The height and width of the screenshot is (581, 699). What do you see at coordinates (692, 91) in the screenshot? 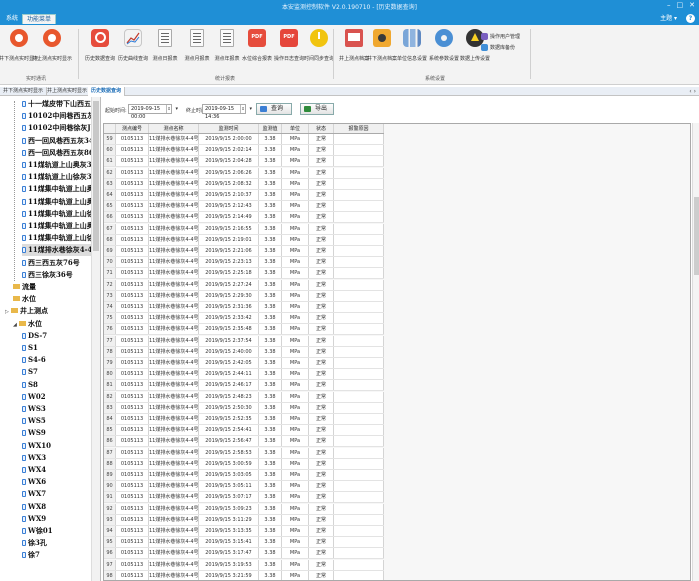
I see `tab-scroll-arrows: ‹ ›` at bounding box center [692, 91].